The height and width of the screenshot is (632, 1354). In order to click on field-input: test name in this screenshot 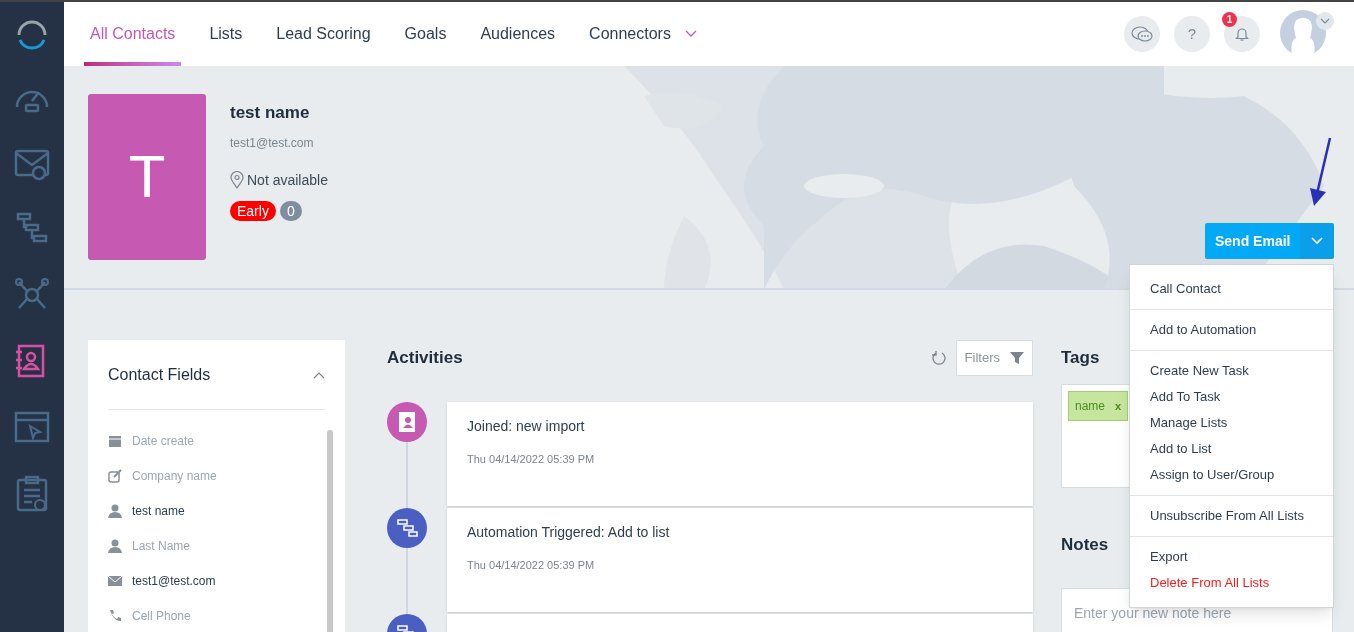, I will do `click(227, 511)`.